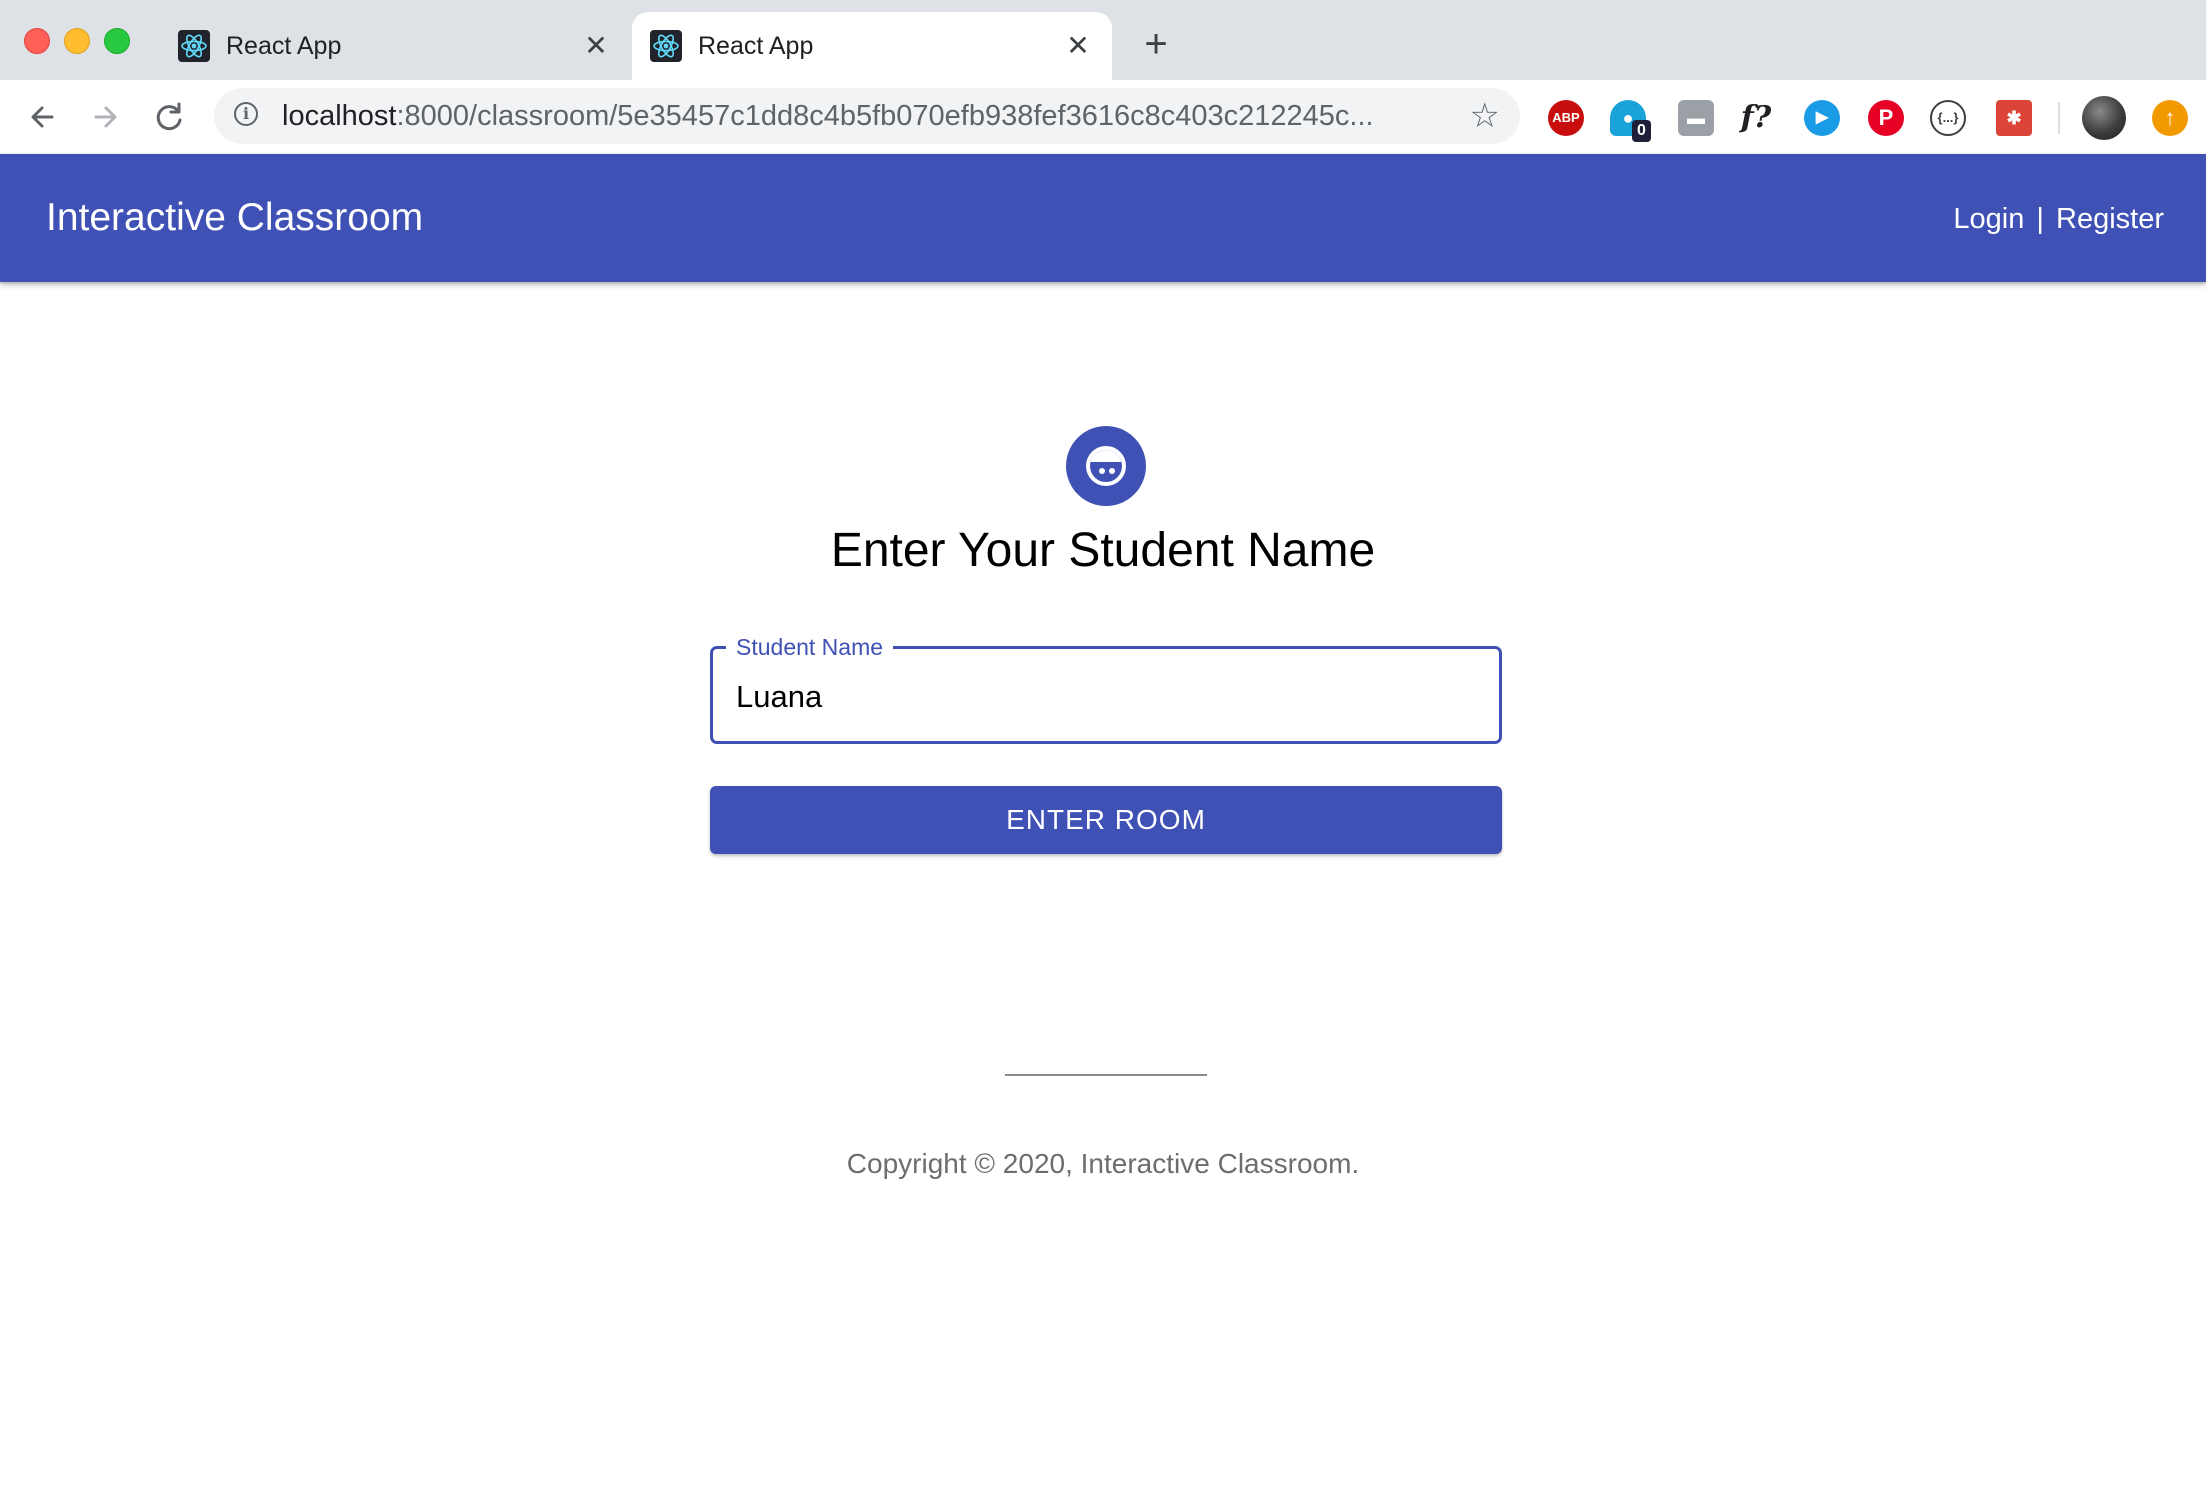 The width and height of the screenshot is (2206, 1490). What do you see at coordinates (1103, 218) in the screenshot?
I see `app-bar: Interactive Classroom Login | Register` at bounding box center [1103, 218].